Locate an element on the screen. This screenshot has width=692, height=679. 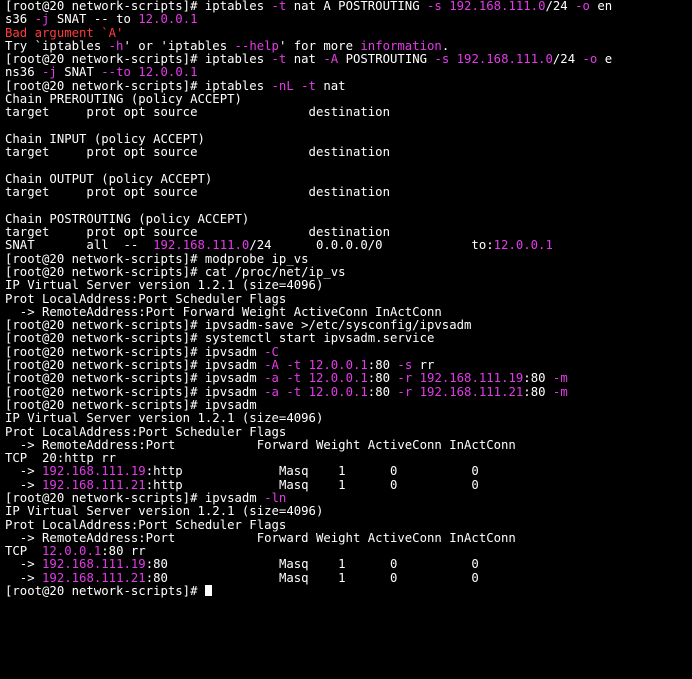
terminal-line: TCP 12.0.0.1:80 rr is located at coordinates (348, 551).